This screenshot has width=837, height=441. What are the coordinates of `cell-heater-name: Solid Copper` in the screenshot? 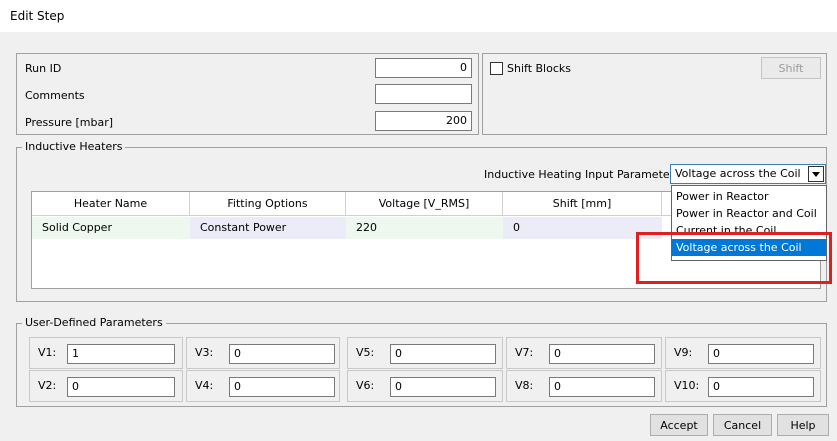 It's located at (111, 228).